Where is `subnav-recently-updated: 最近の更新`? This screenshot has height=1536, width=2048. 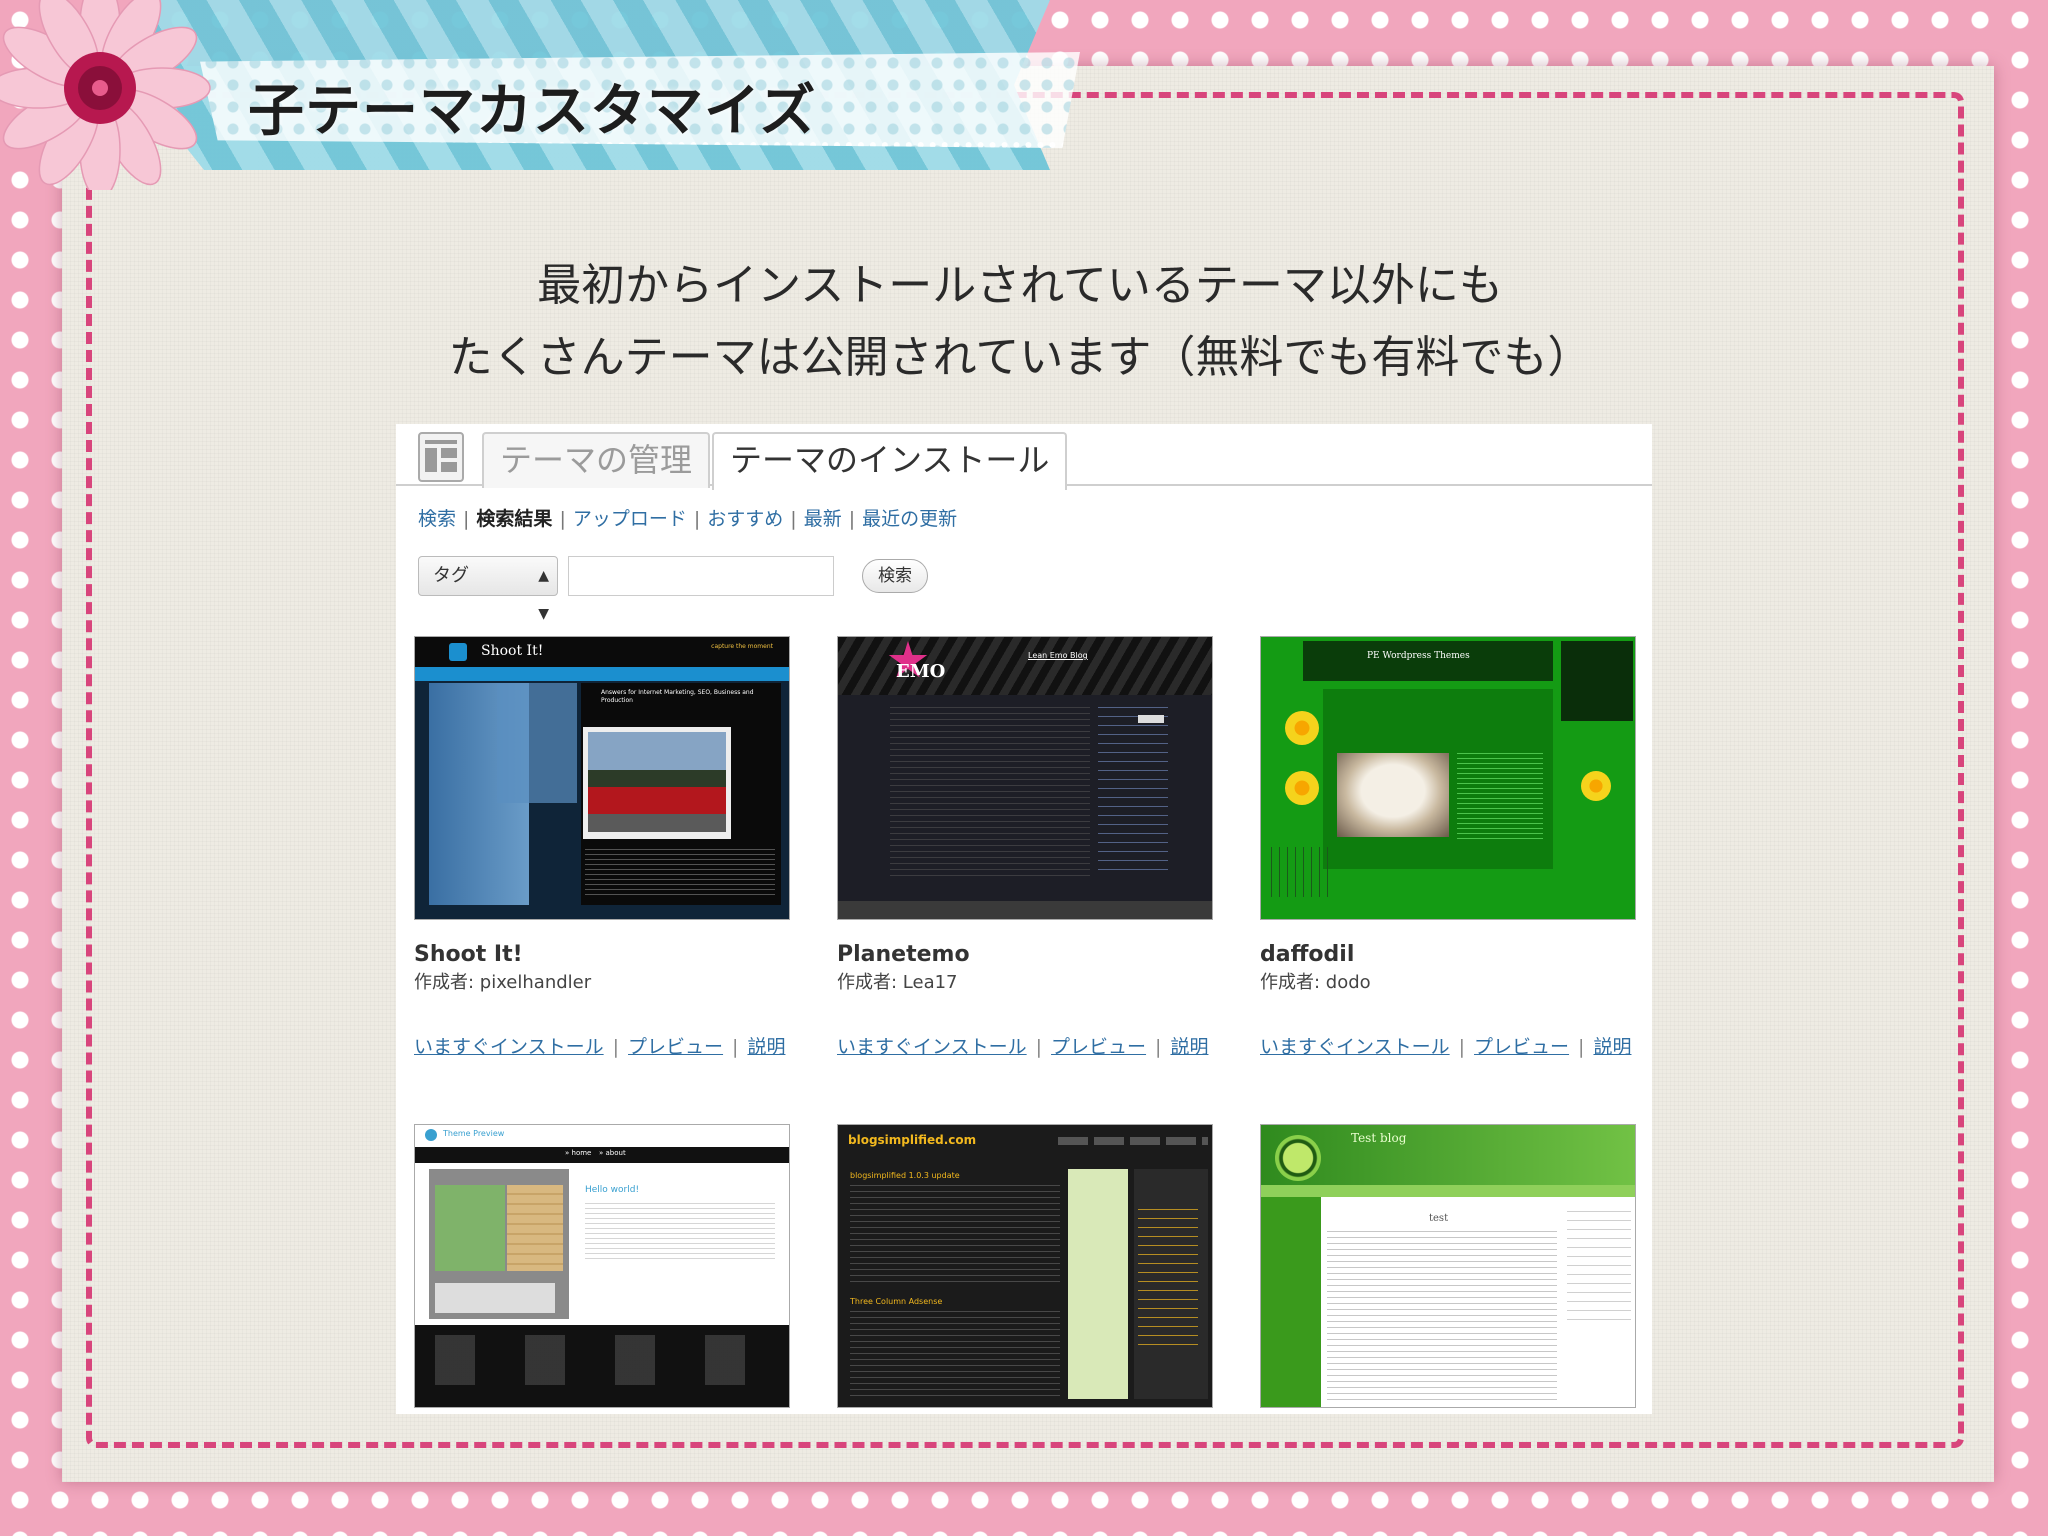
subnav-recently-updated: 最近の更新 is located at coordinates (909, 519).